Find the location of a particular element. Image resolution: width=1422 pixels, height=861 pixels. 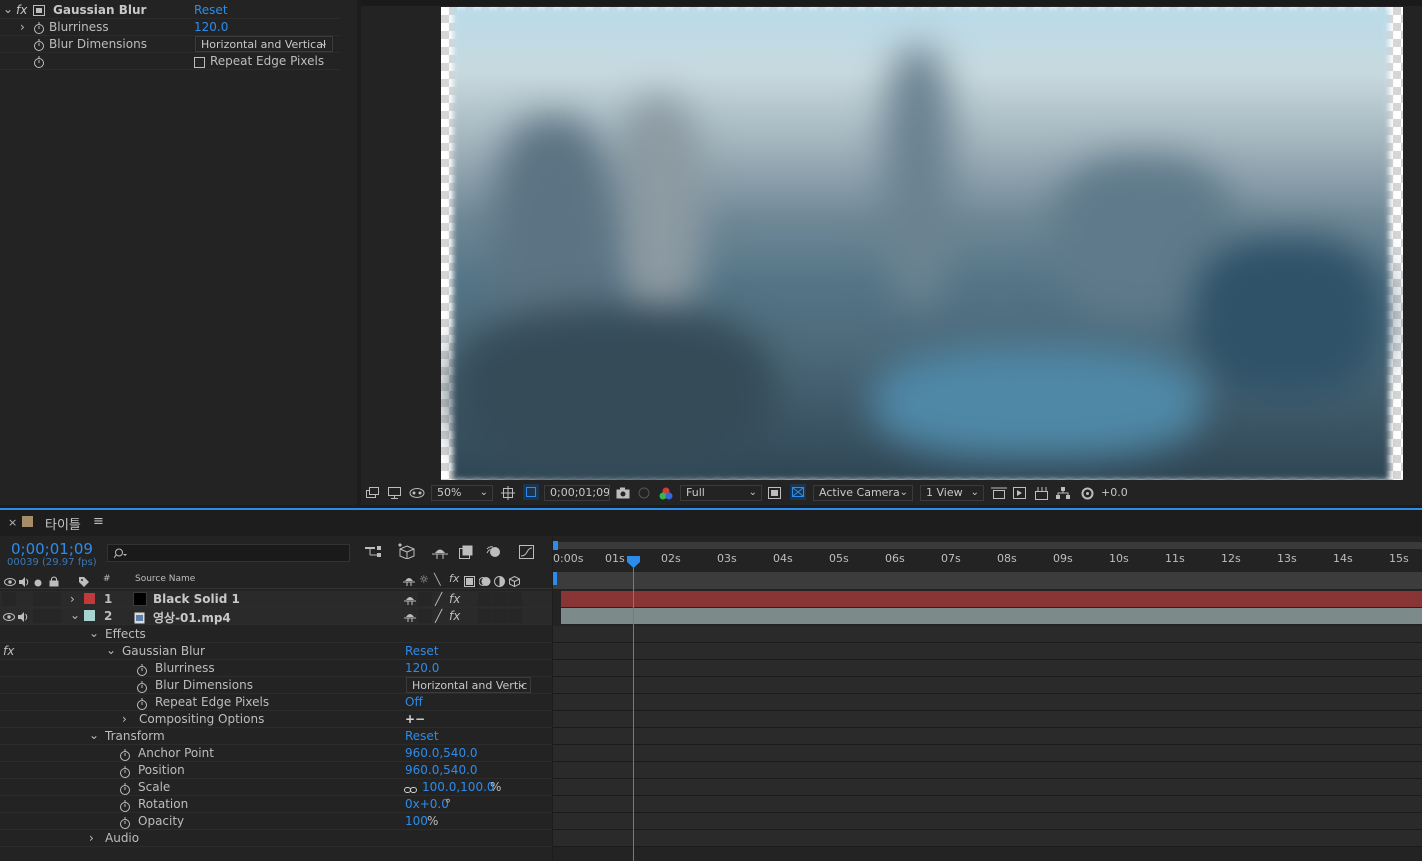

audio-group-row: › Audio is located at coordinates (276, 838).